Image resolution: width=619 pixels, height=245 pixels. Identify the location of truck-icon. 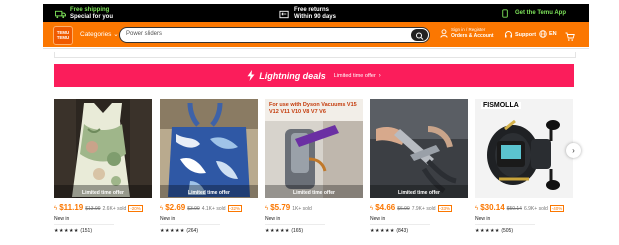
(60, 14).